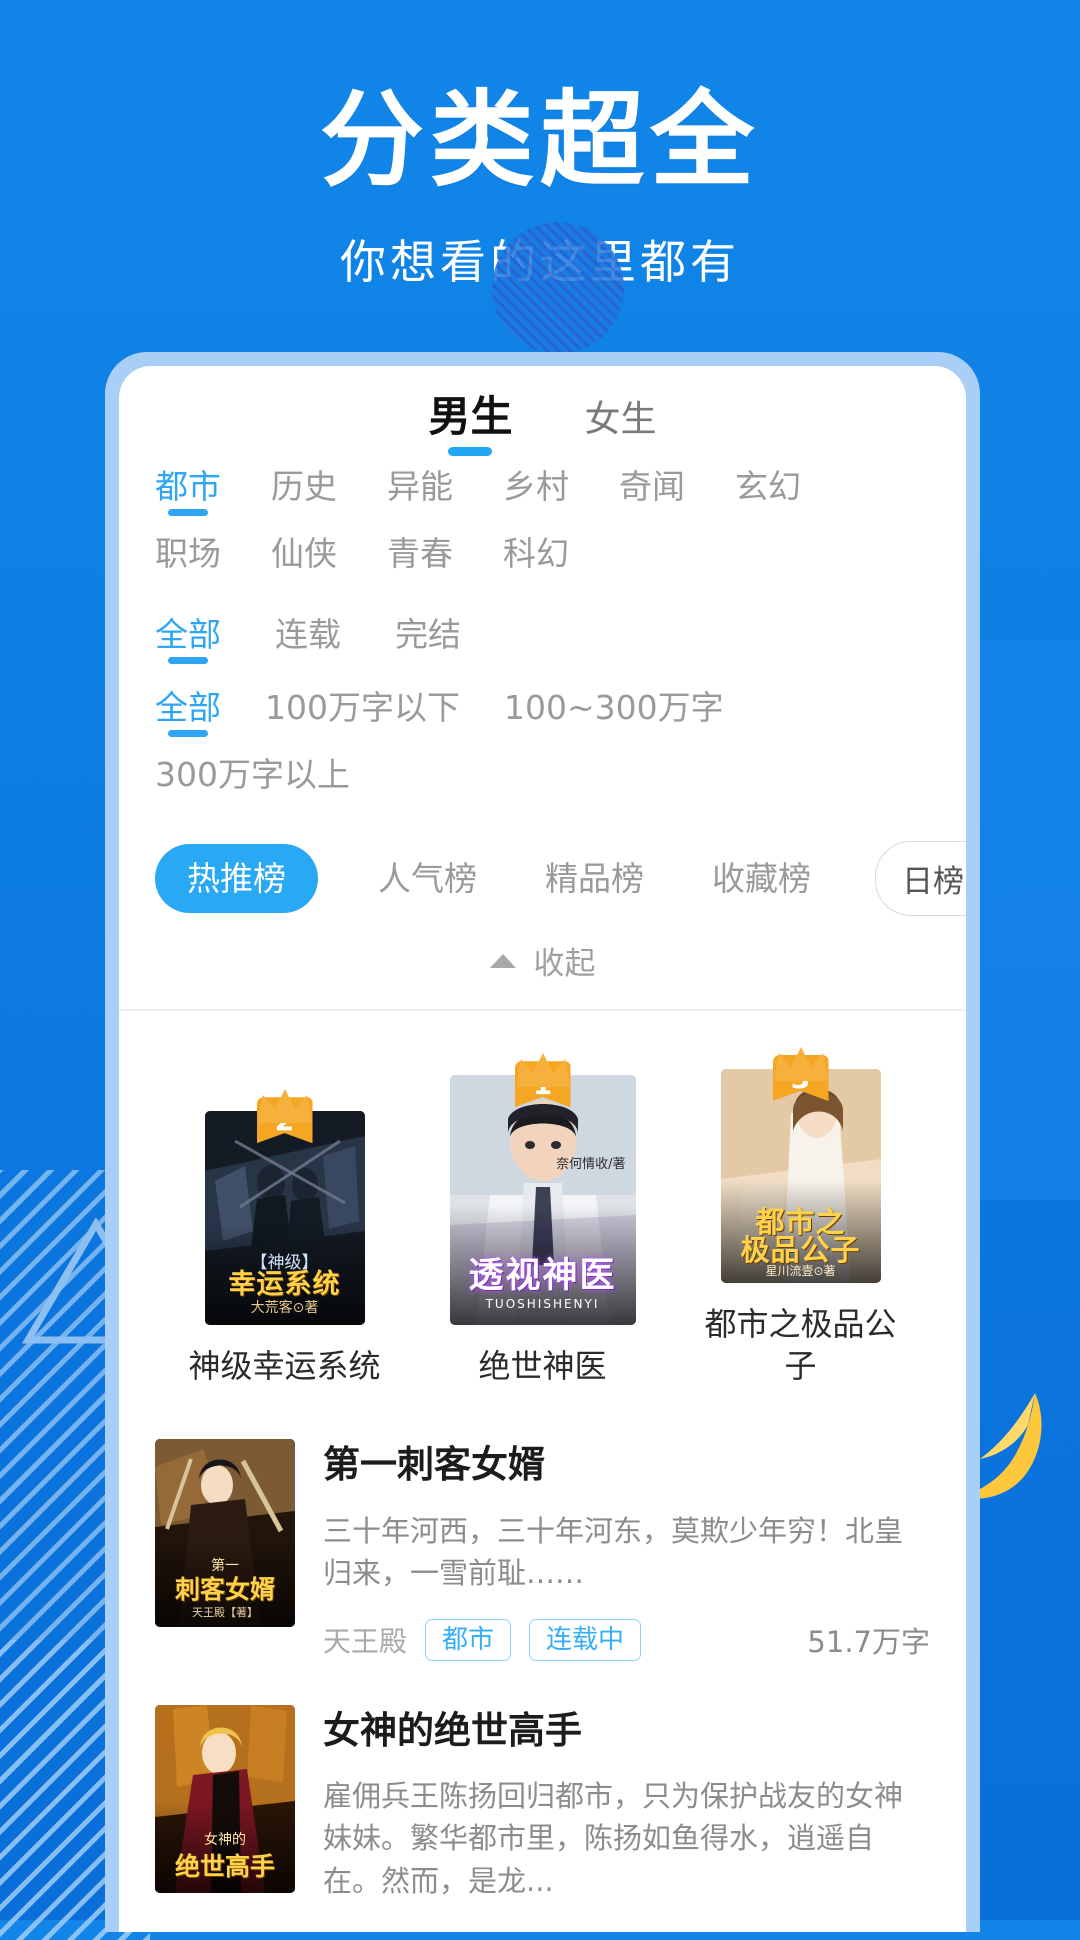  I want to click on tab-female-label: 女生, so click(620, 419).